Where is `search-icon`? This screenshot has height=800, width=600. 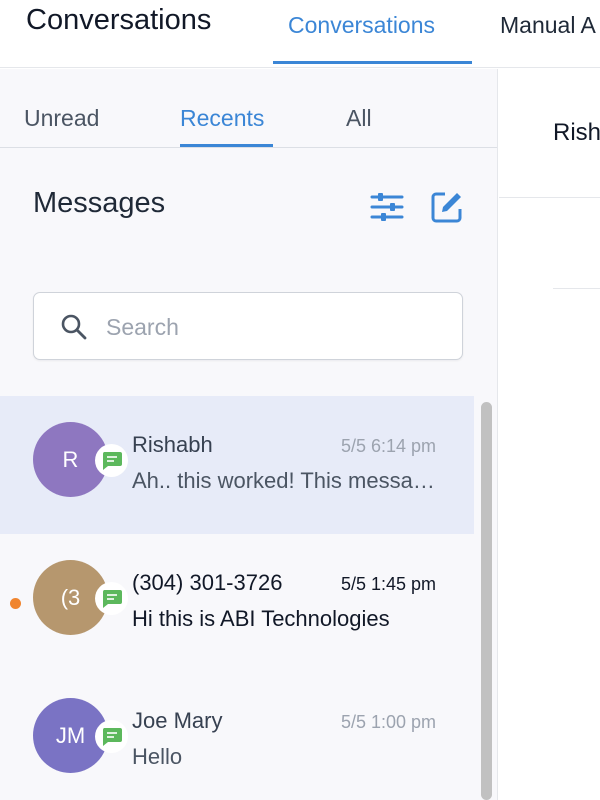
search-icon is located at coordinates (74, 327).